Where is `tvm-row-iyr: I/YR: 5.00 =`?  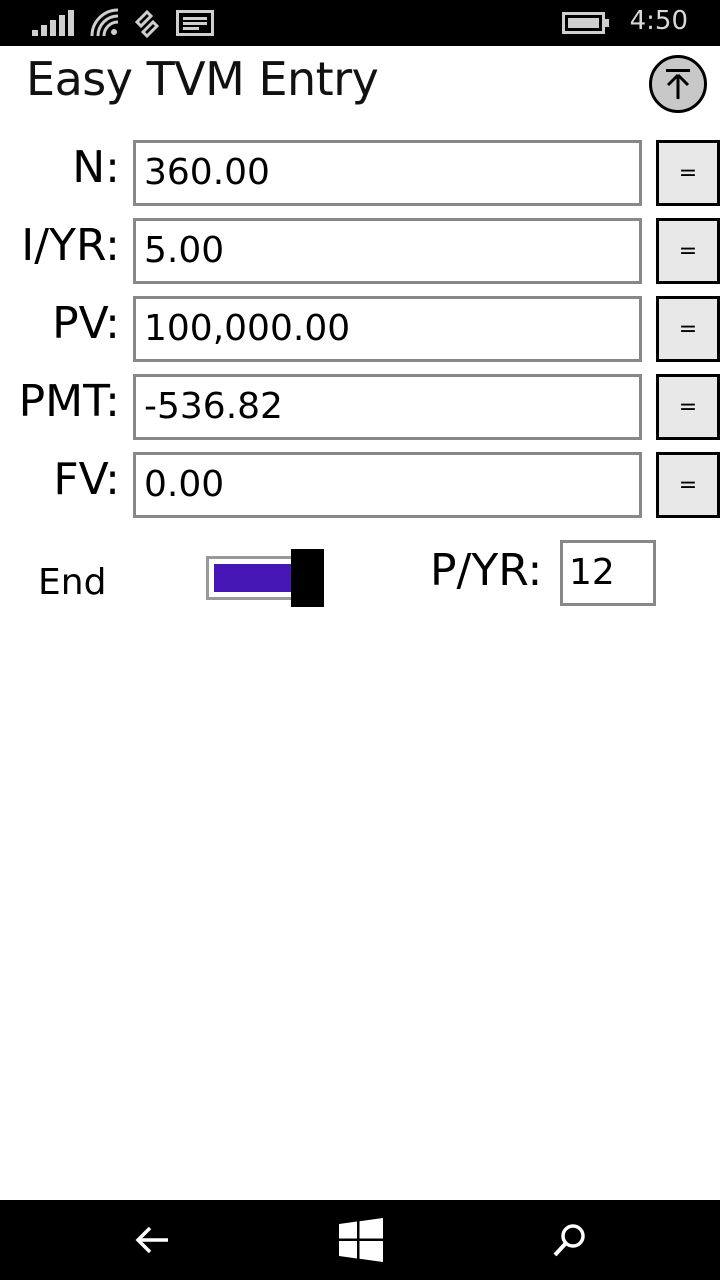 tvm-row-iyr: I/YR: 5.00 = is located at coordinates (360, 251).